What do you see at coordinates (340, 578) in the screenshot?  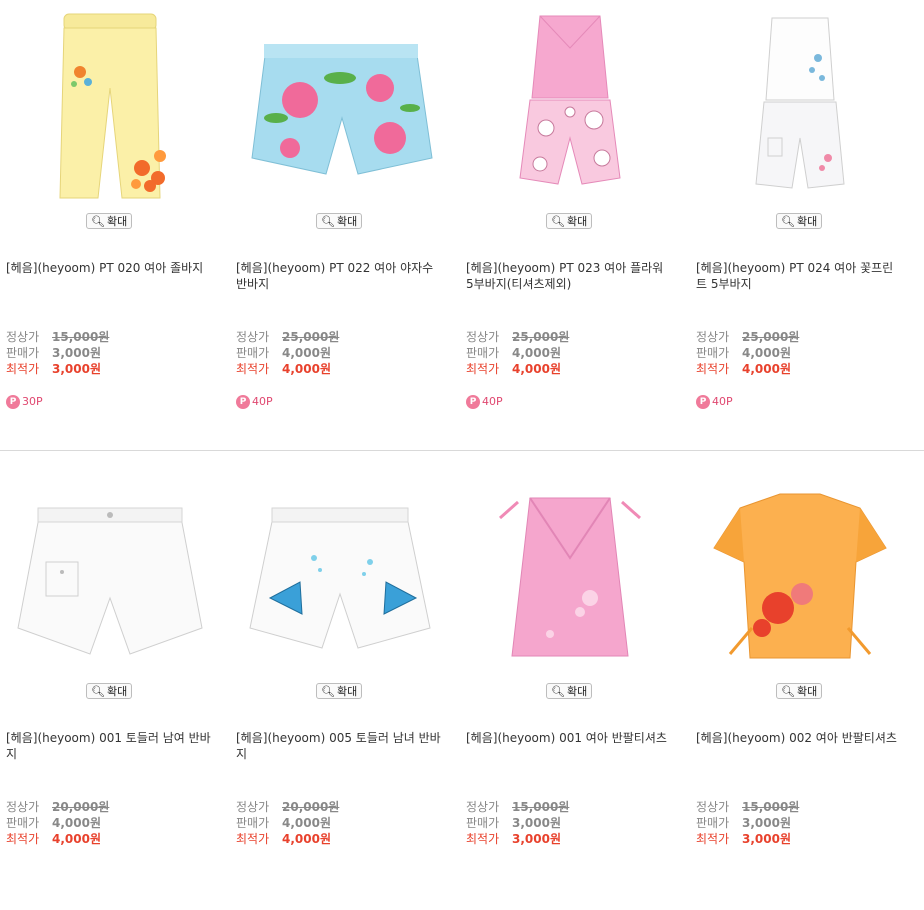 I see `product-image-white-fish-shorts` at bounding box center [340, 578].